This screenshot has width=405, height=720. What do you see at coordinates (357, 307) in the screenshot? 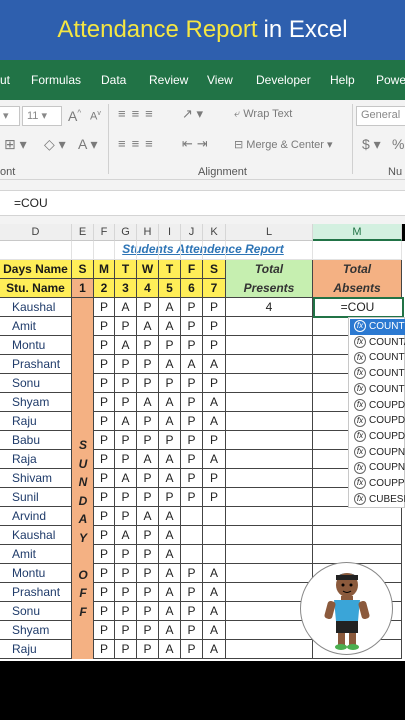
I see `active-cell-formula: =COU` at bounding box center [357, 307].